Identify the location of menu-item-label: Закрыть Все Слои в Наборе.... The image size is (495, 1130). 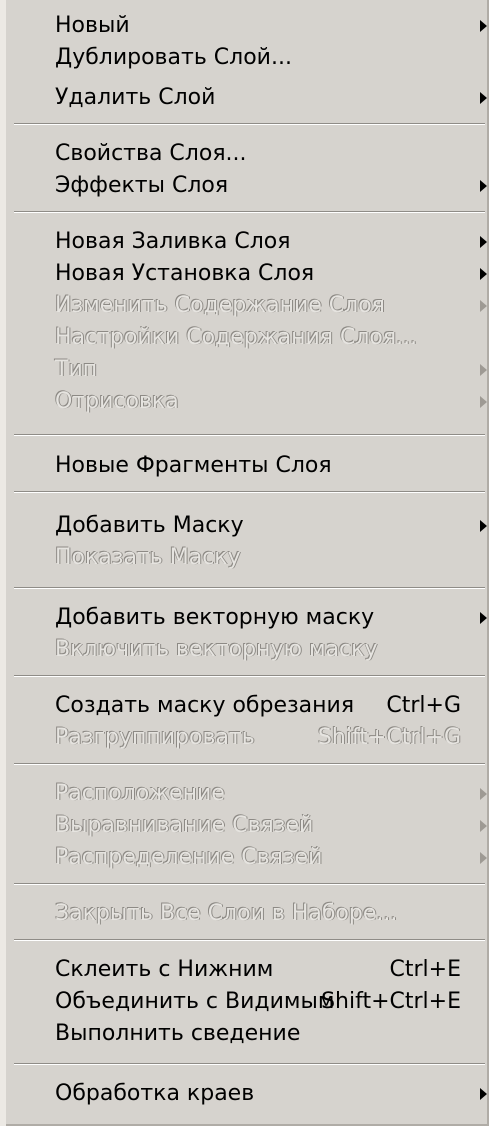
(226, 913).